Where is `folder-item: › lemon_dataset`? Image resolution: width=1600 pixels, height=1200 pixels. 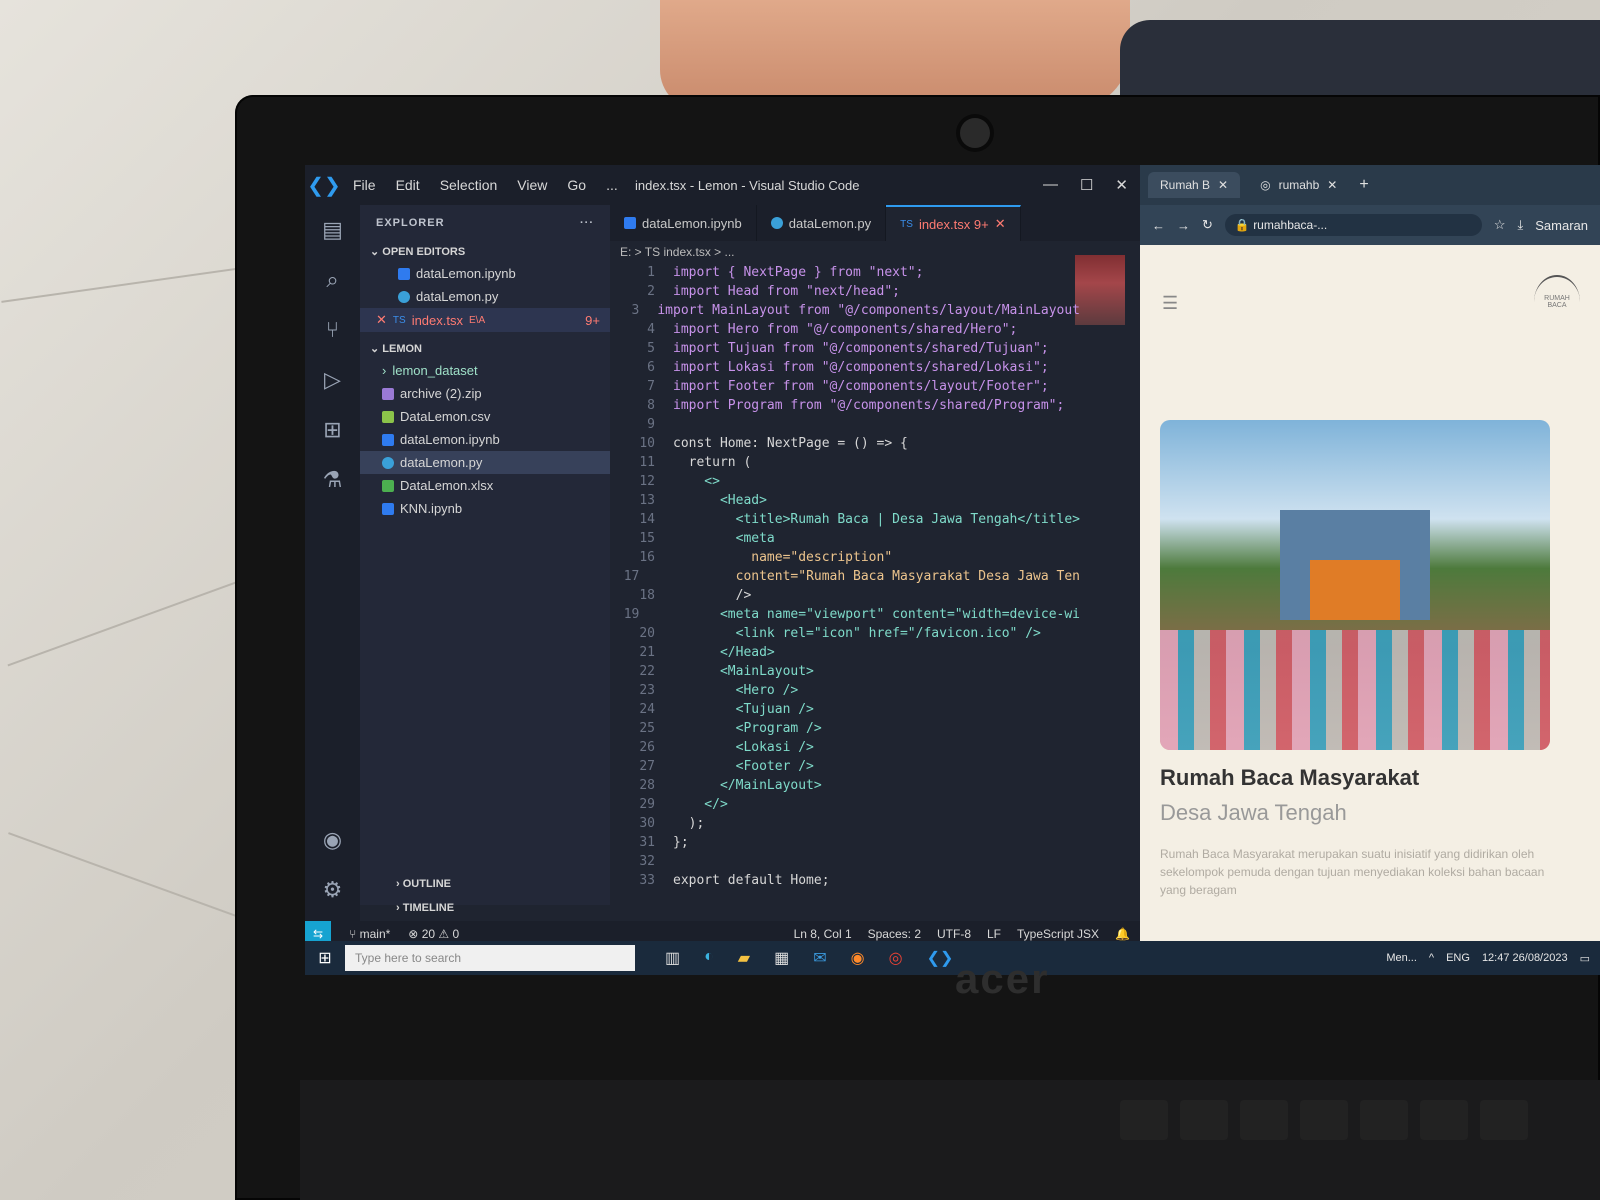 folder-item: › lemon_dataset is located at coordinates (485, 370).